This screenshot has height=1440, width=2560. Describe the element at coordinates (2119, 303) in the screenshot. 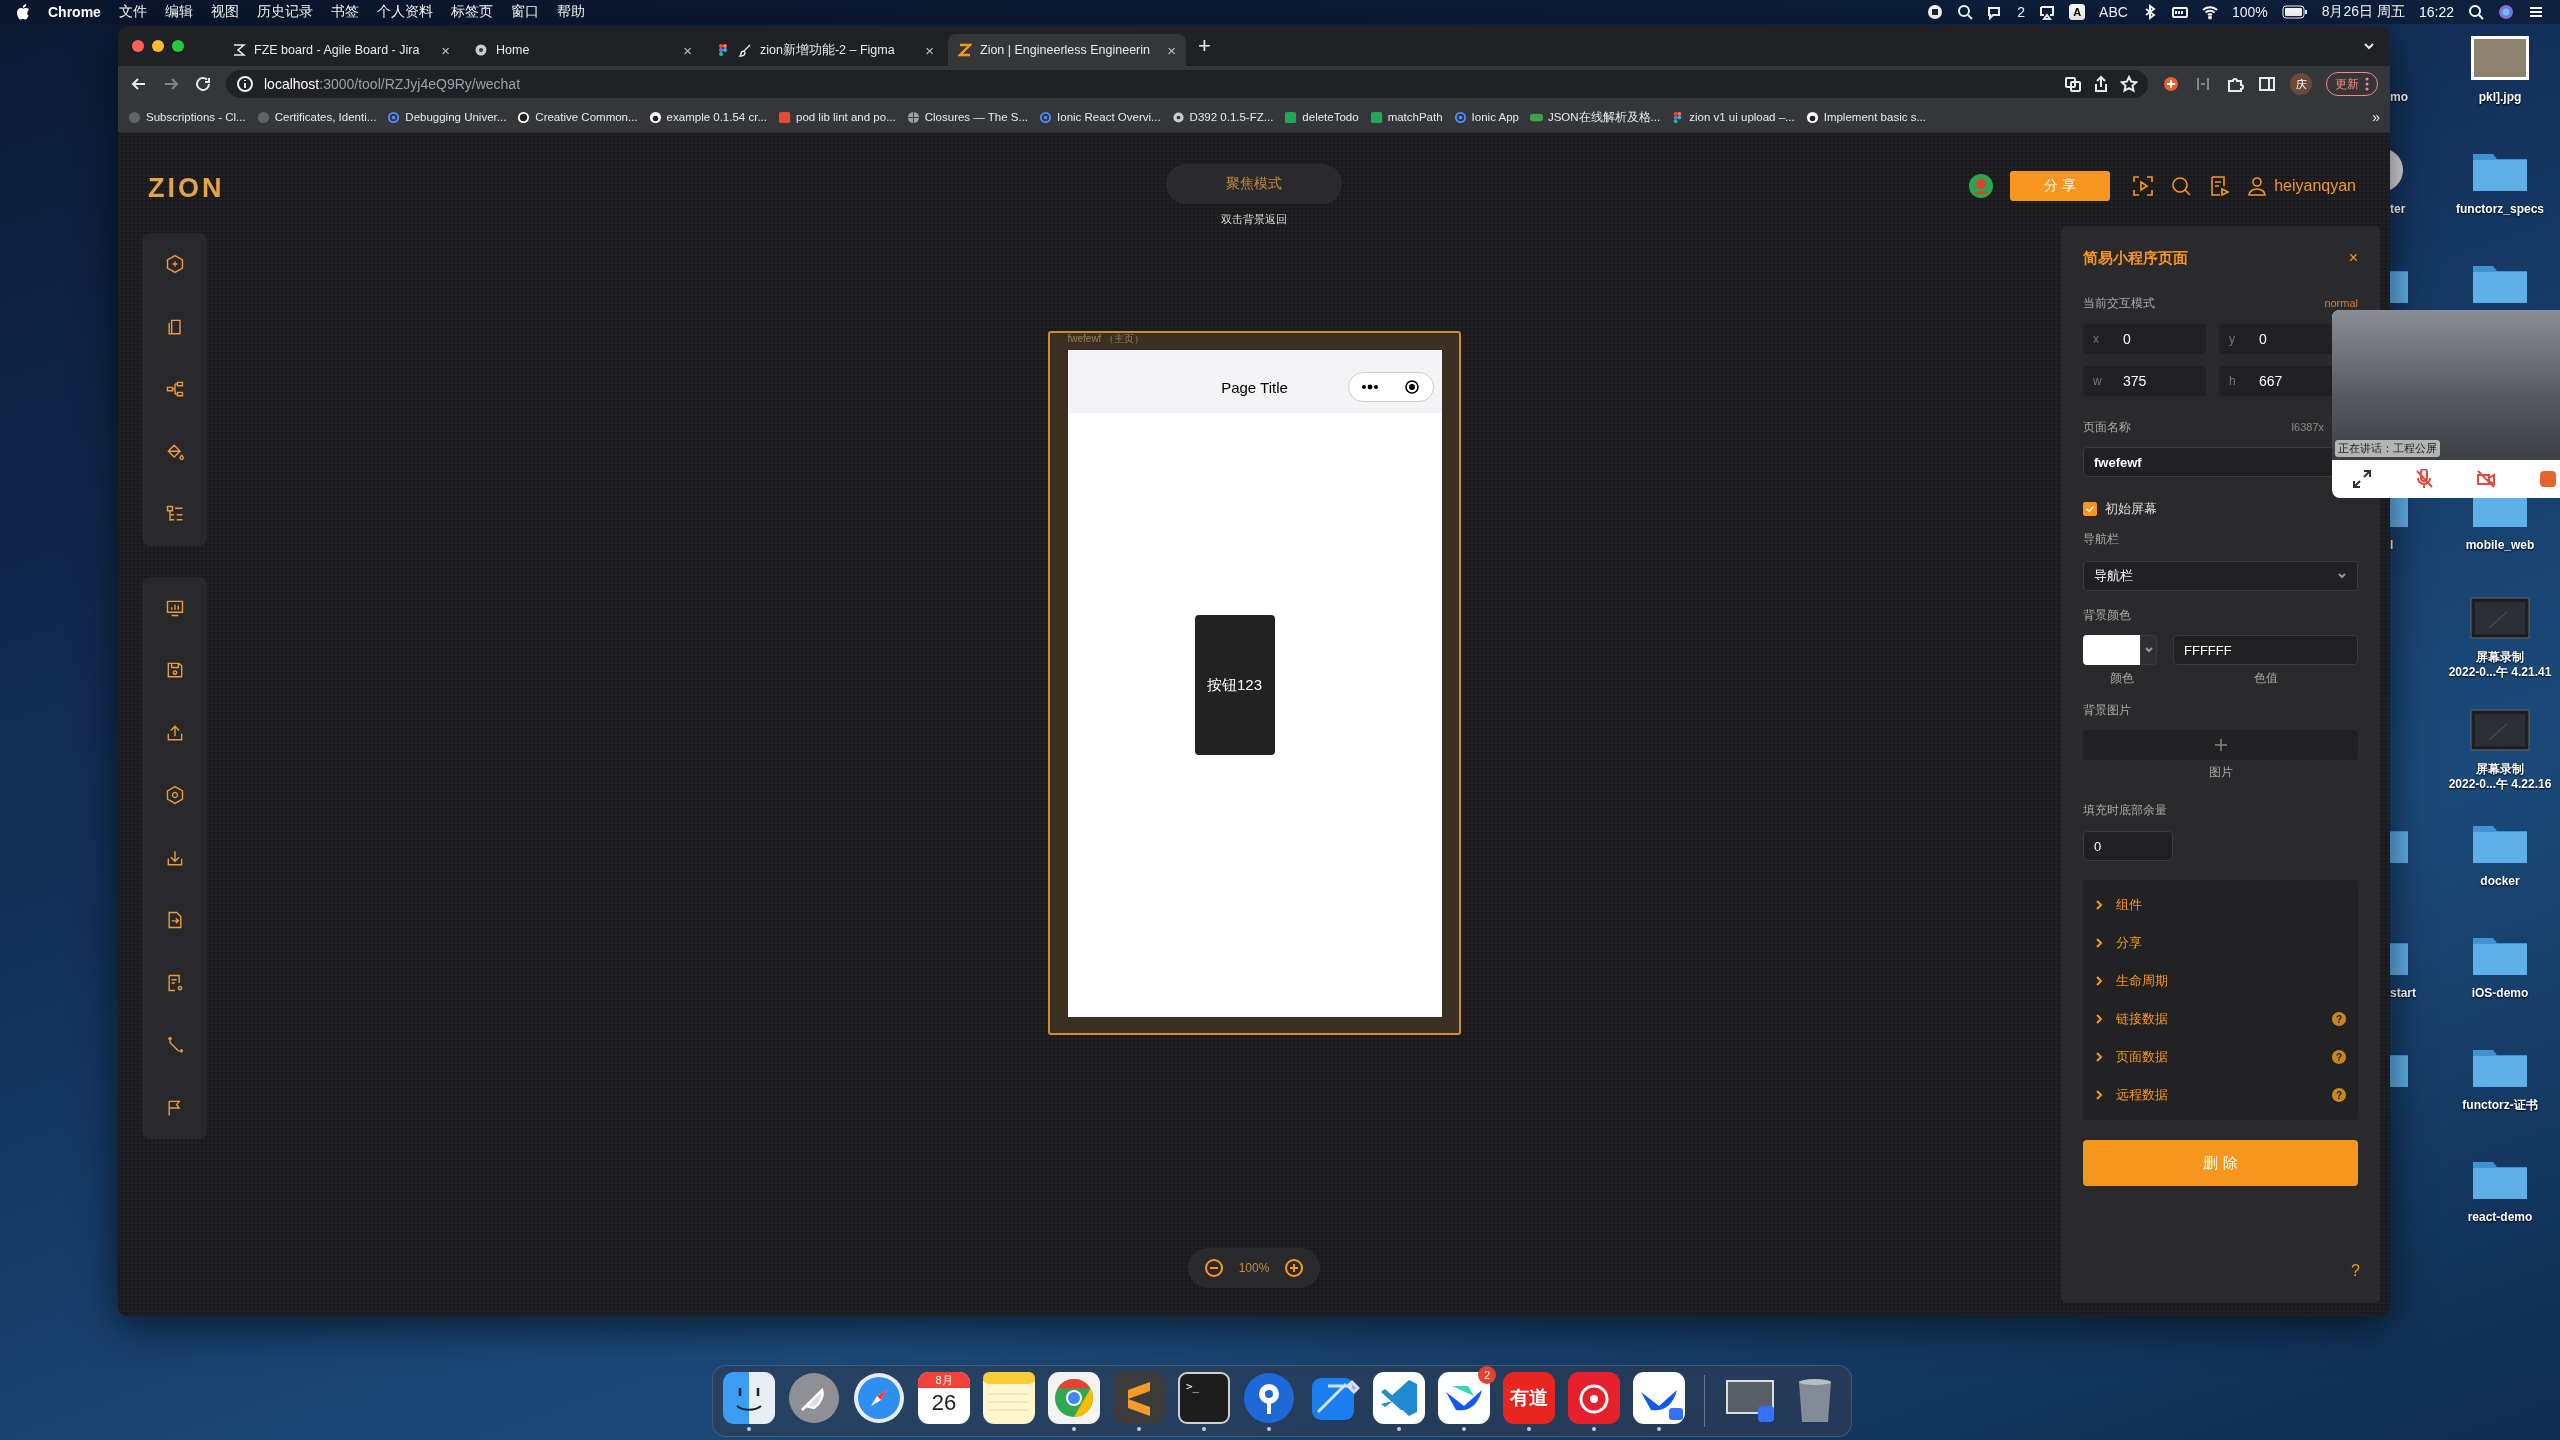

I see `field-label: 当前交互模式` at that location.